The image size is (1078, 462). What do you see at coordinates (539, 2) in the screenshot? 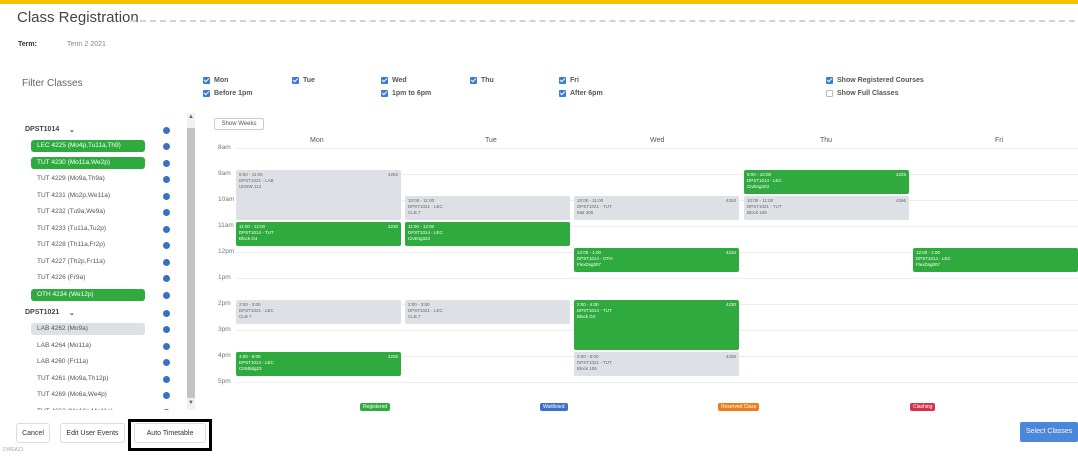
I see `top-accent-bar` at bounding box center [539, 2].